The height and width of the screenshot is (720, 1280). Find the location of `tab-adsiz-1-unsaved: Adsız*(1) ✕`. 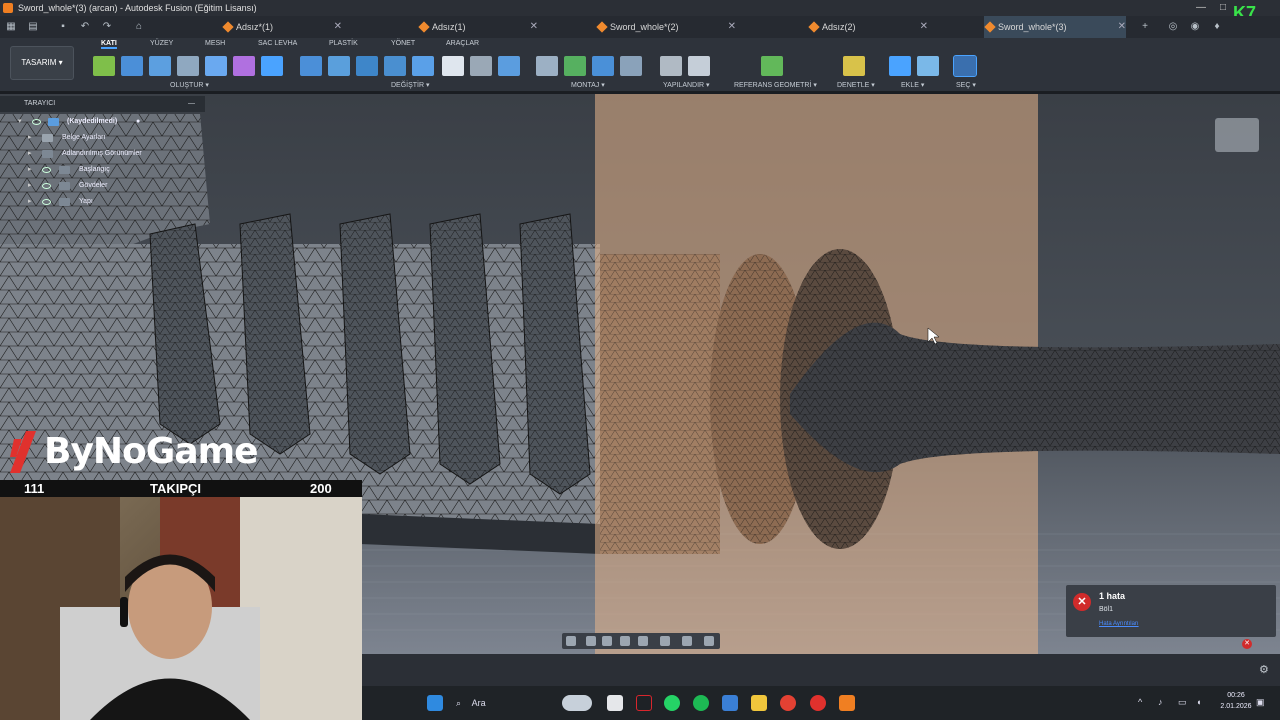

tab-adsiz-1-unsaved: Adsız*(1) ✕ is located at coordinates (282, 27).